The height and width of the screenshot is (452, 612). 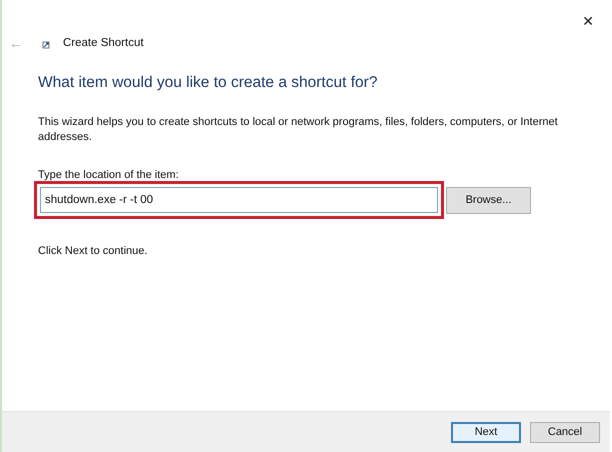 I want to click on field-label: Type the location of the item:, so click(x=109, y=175).